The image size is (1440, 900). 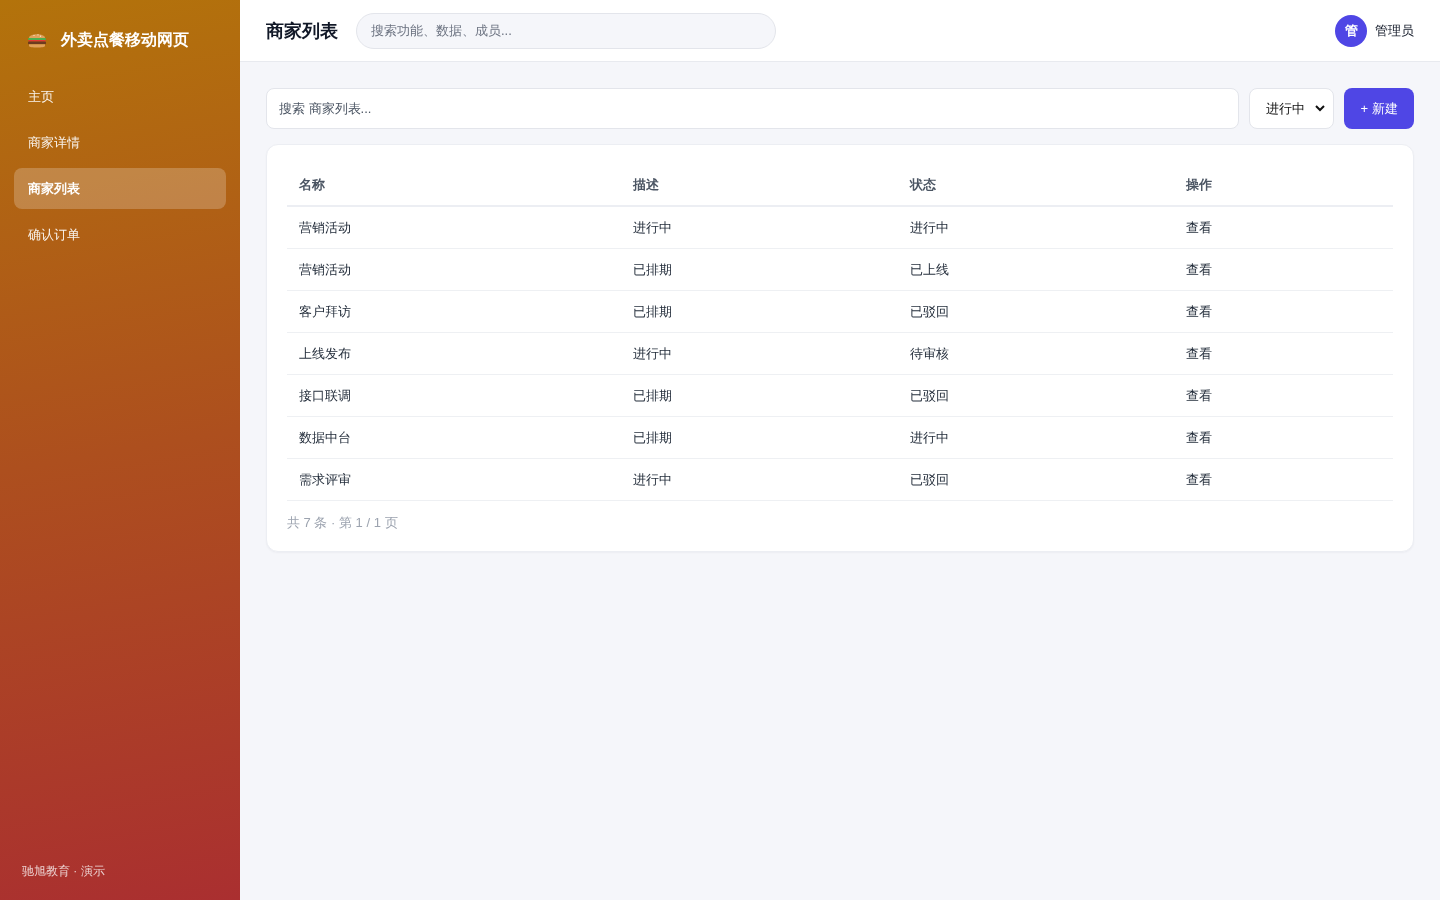 What do you see at coordinates (1394, 30) in the screenshot?
I see `user-name: 管理员` at bounding box center [1394, 30].